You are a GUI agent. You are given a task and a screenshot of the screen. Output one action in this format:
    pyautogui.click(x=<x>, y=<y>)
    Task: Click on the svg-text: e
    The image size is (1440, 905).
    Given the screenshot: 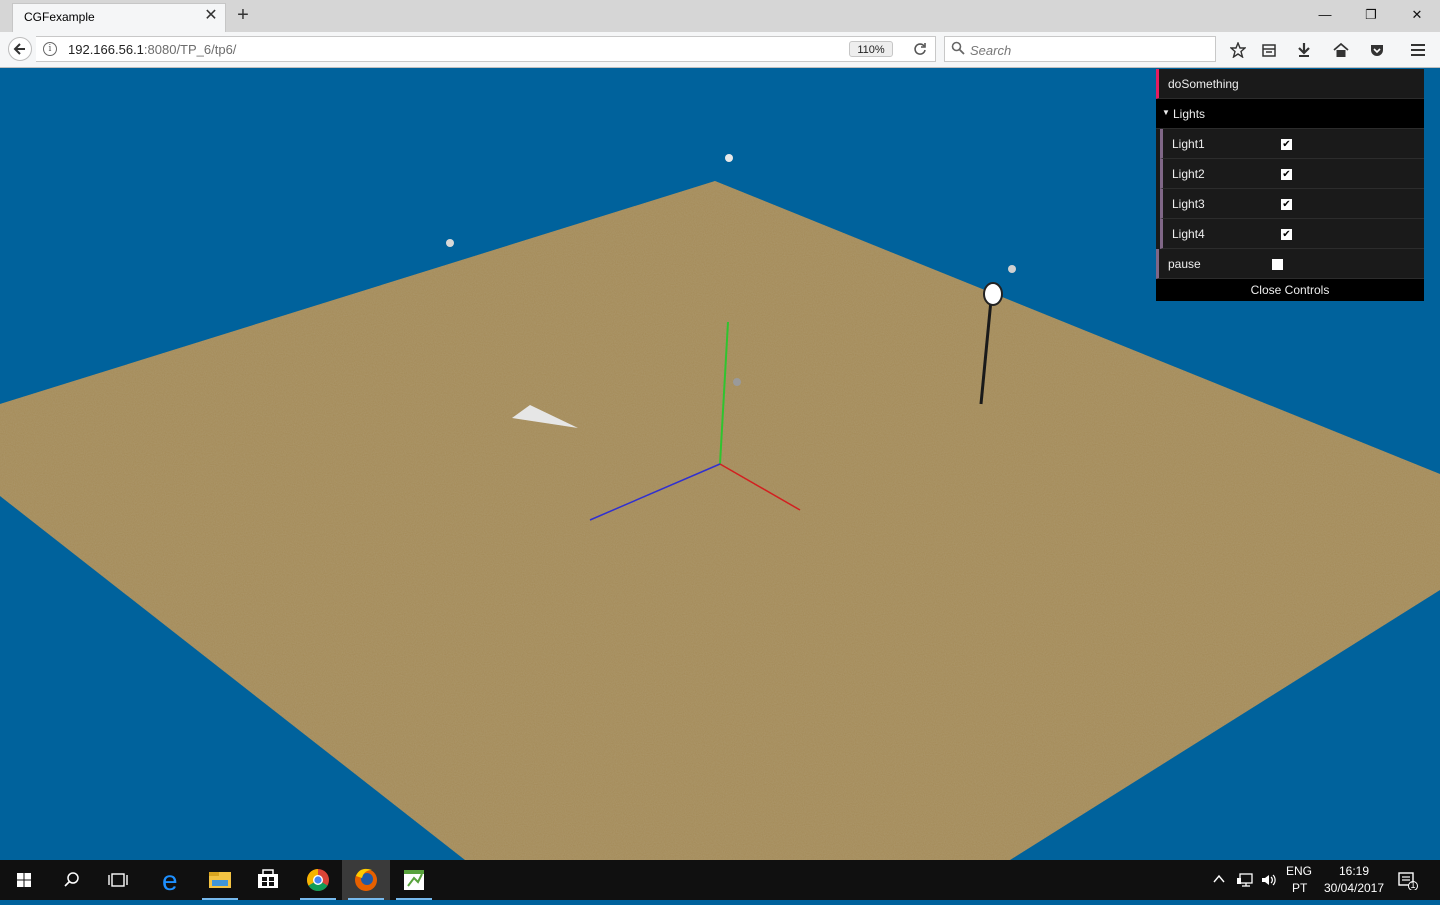 What is the action you would take?
    pyautogui.click(x=170, y=880)
    